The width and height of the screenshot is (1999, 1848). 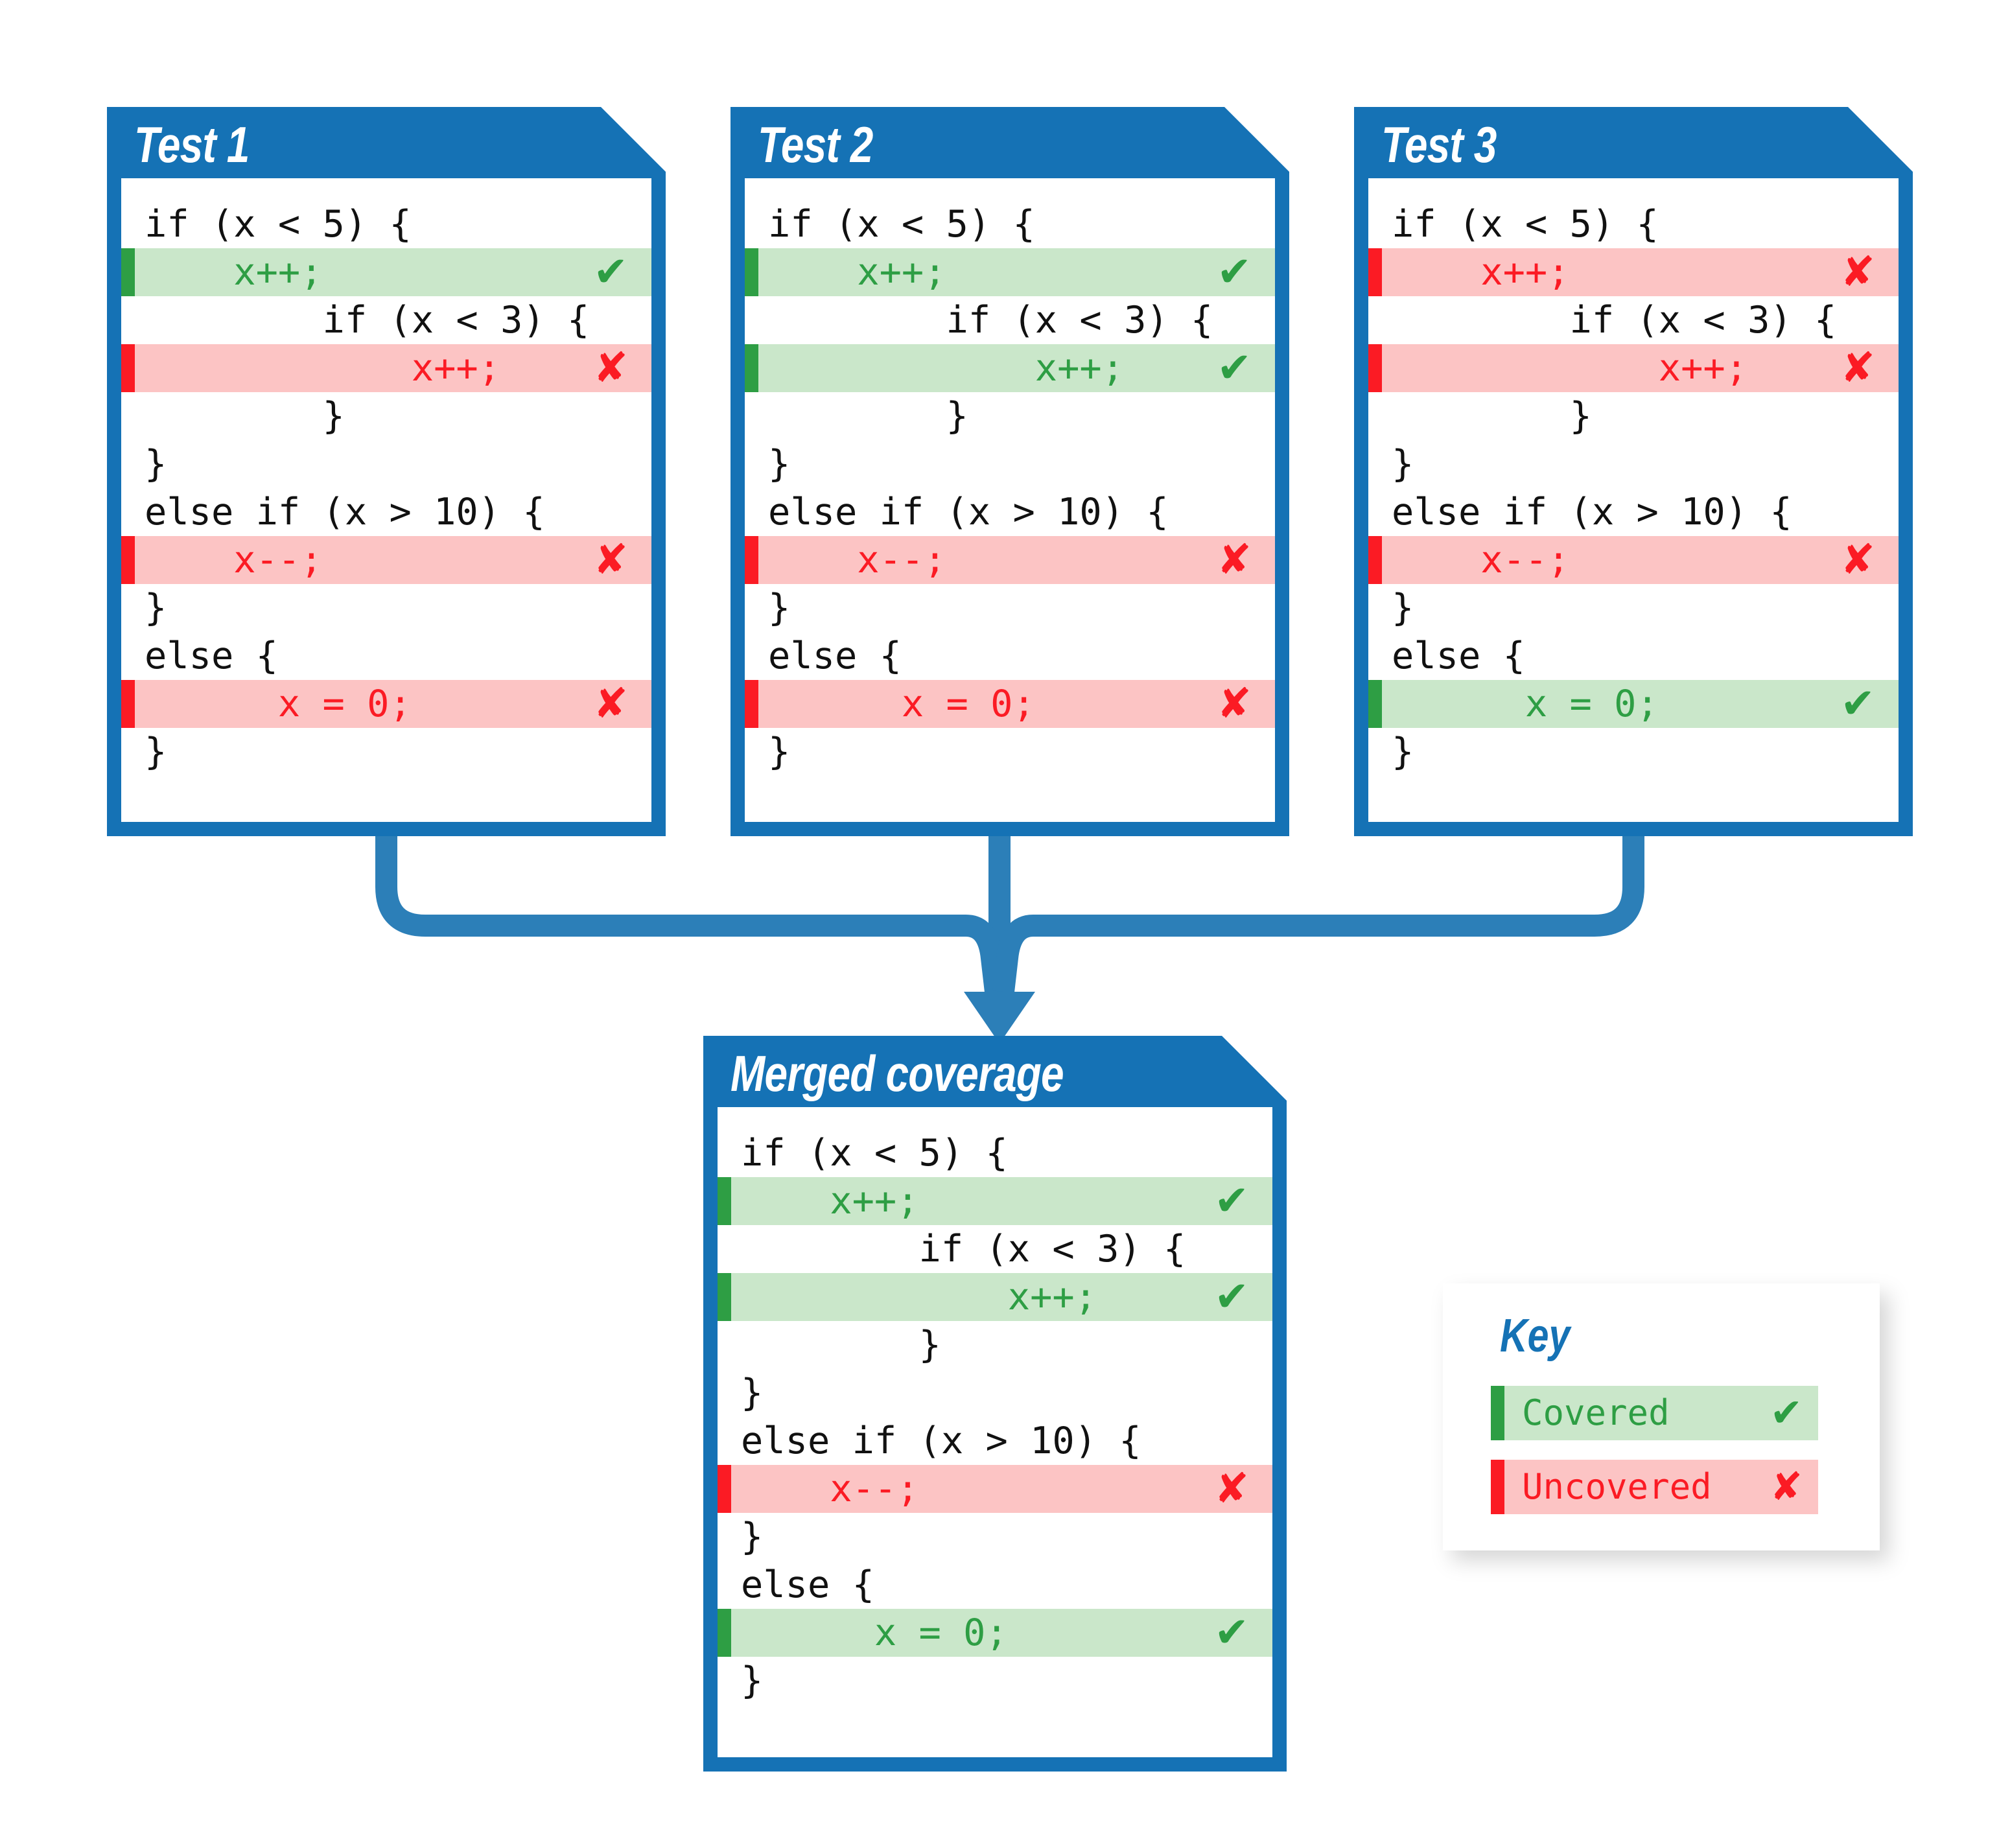 What do you see at coordinates (387, 143) in the screenshot?
I see `card-header: Test 1` at bounding box center [387, 143].